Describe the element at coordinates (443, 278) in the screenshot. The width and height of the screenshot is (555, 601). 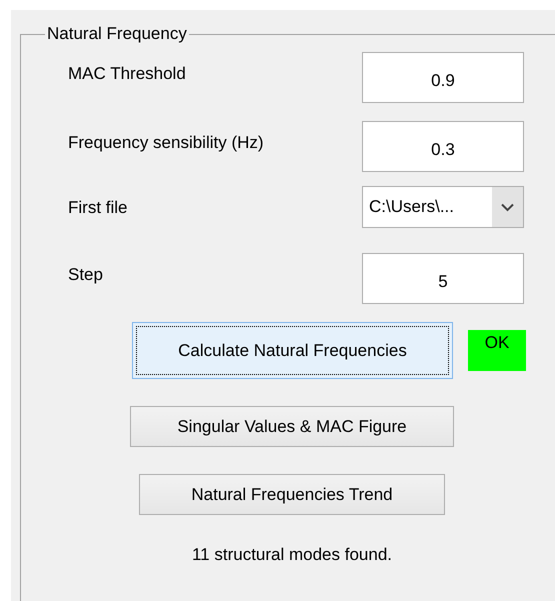
I see `input-field: 5` at that location.